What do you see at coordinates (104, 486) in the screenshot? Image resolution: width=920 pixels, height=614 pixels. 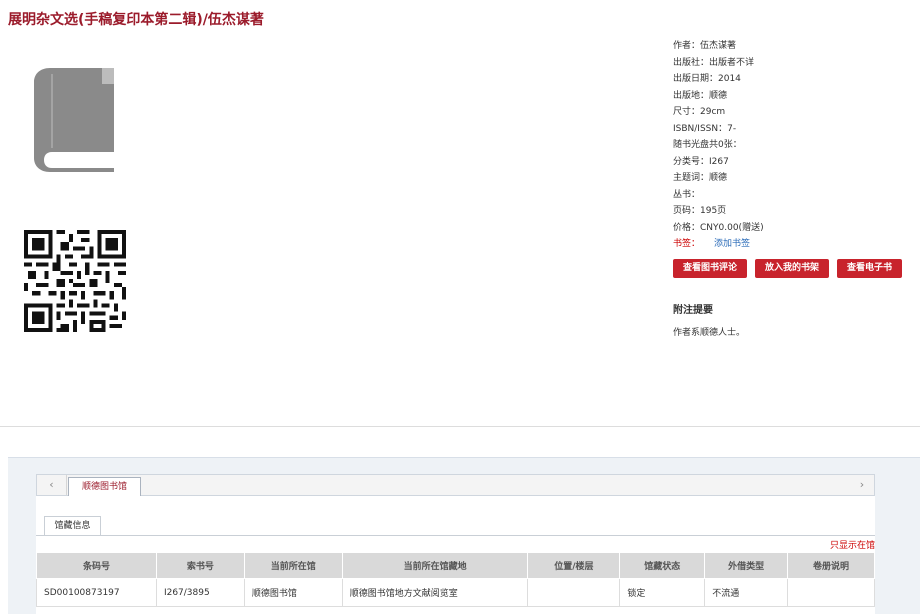 I see `tab-library: 顺德图书馆` at bounding box center [104, 486].